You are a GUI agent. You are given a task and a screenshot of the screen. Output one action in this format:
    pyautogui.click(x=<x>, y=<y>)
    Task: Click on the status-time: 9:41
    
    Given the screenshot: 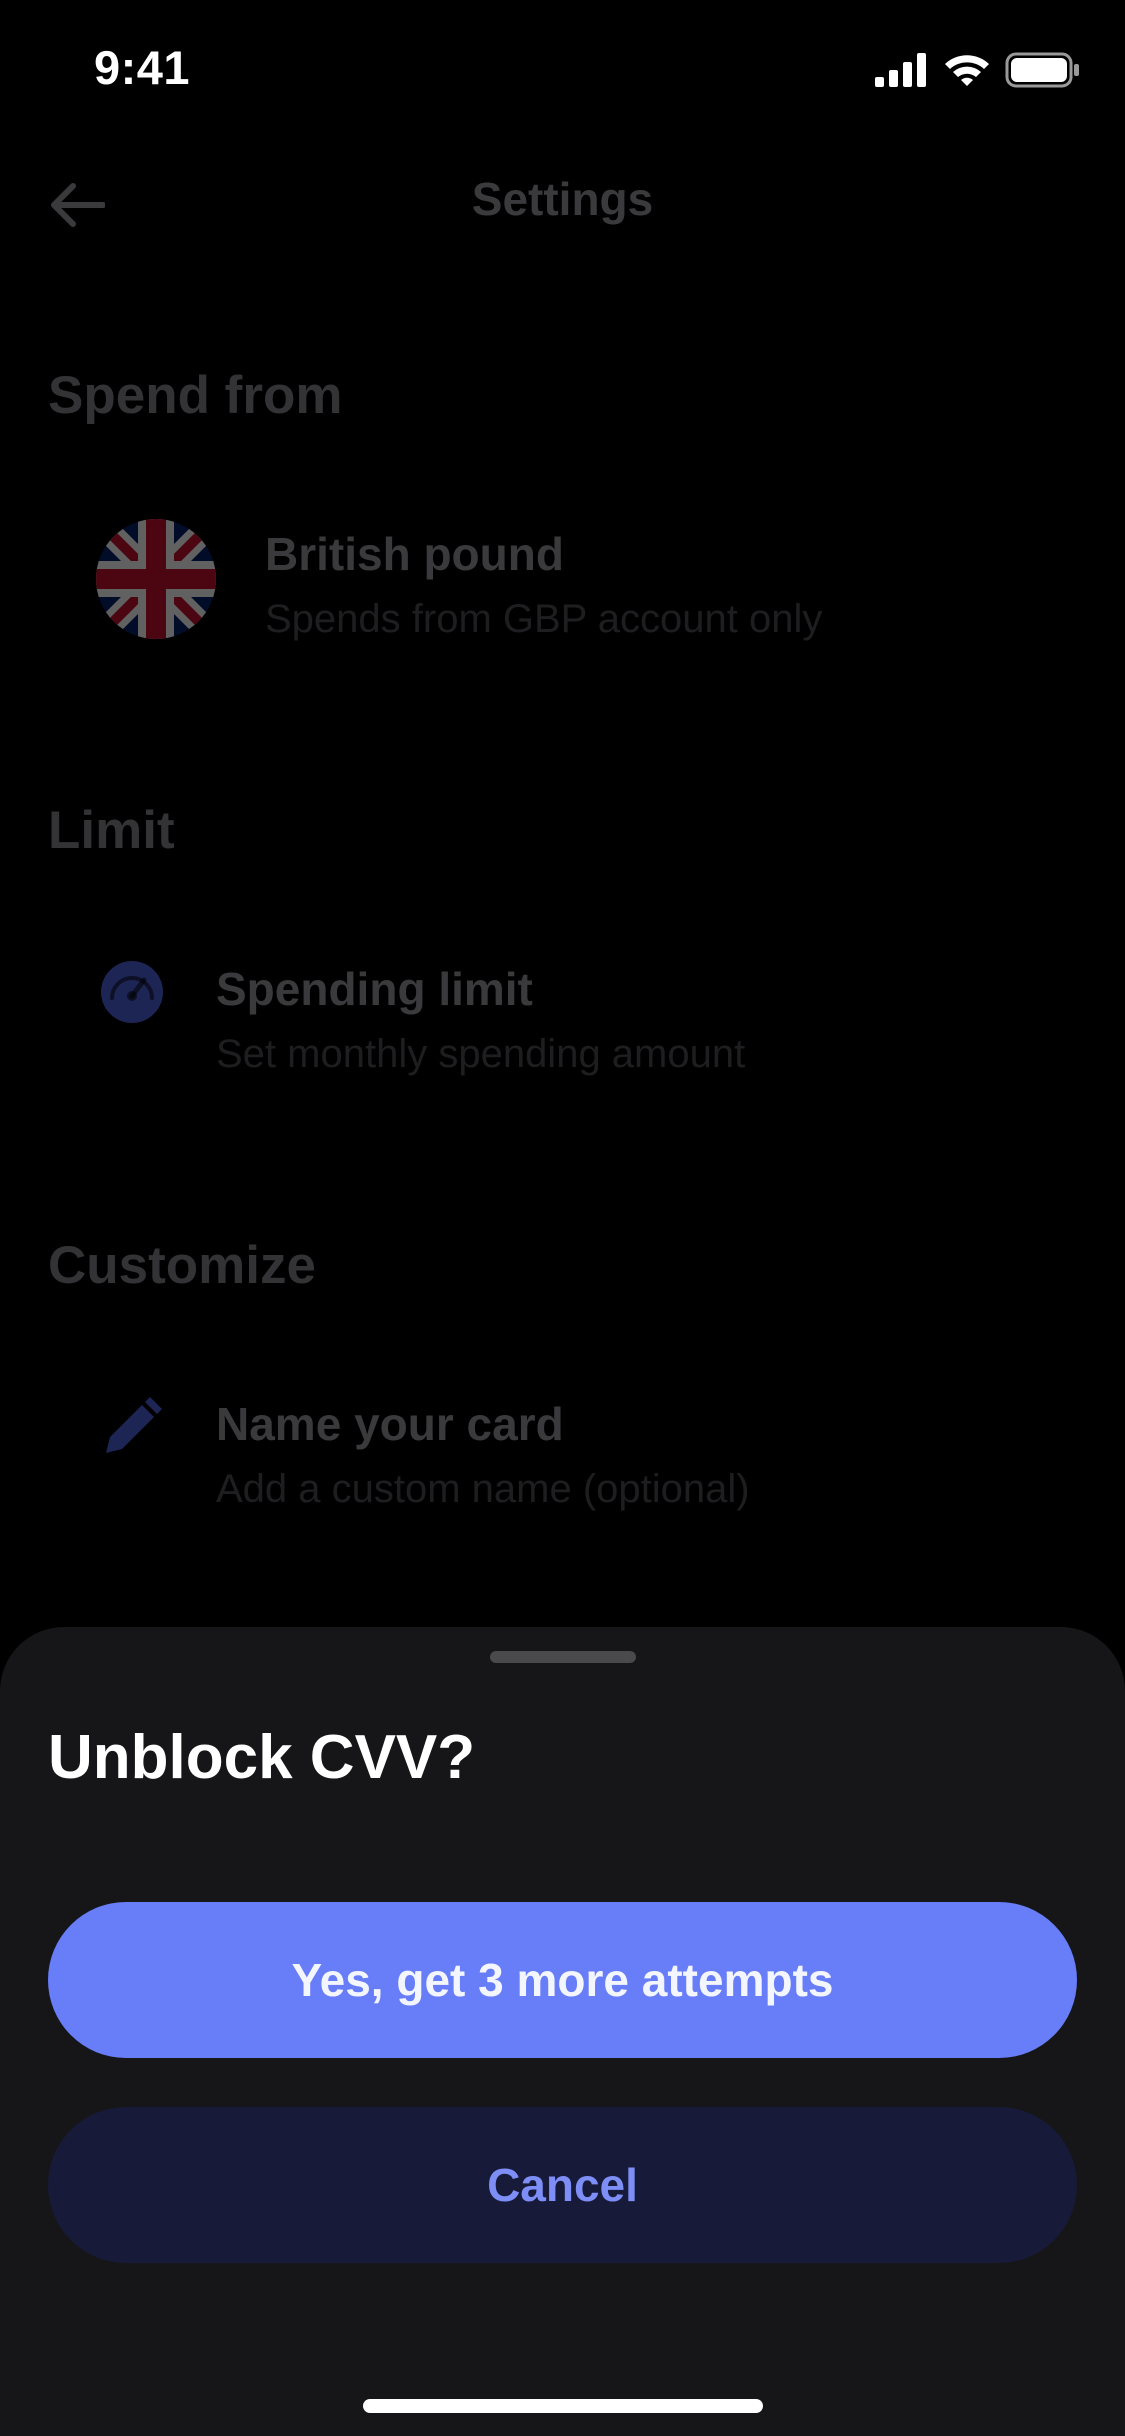 What is the action you would take?
    pyautogui.click(x=142, y=67)
    